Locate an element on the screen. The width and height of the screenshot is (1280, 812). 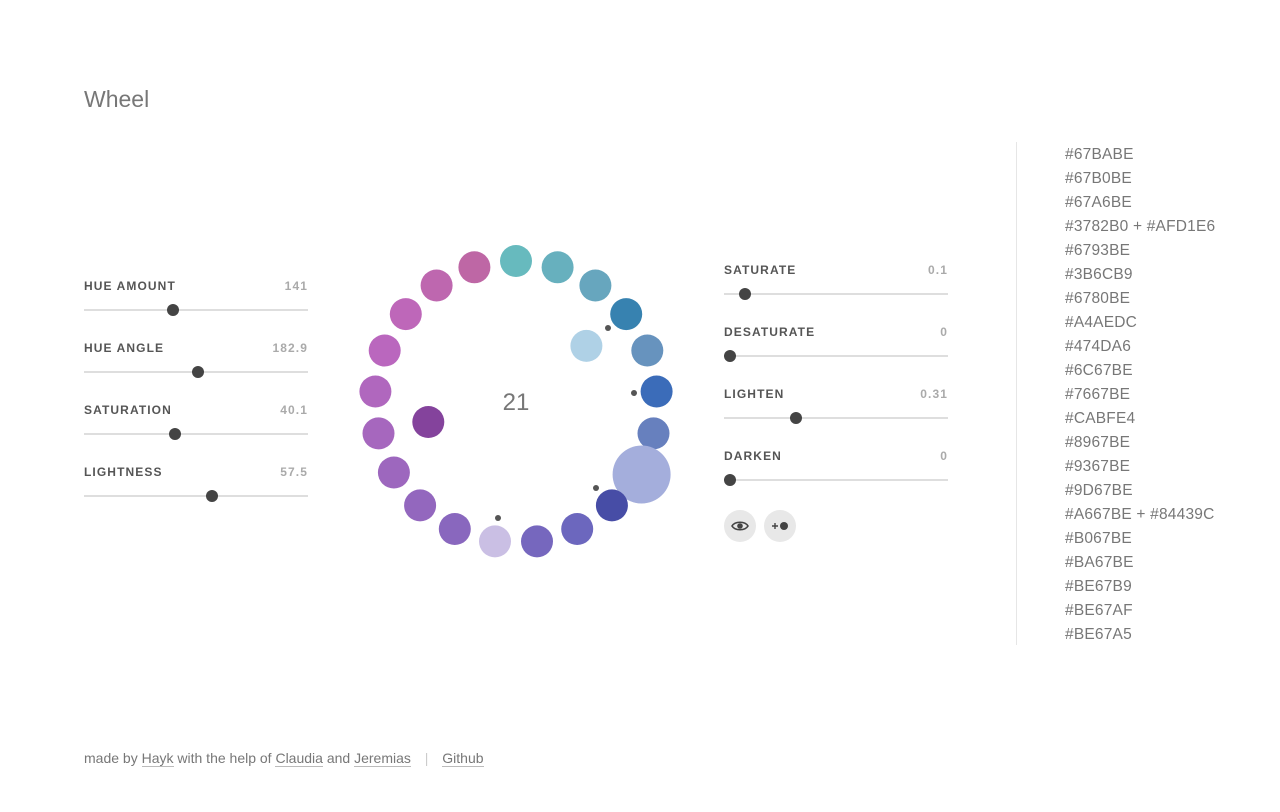
panel-divider is located at coordinates (1016, 393).